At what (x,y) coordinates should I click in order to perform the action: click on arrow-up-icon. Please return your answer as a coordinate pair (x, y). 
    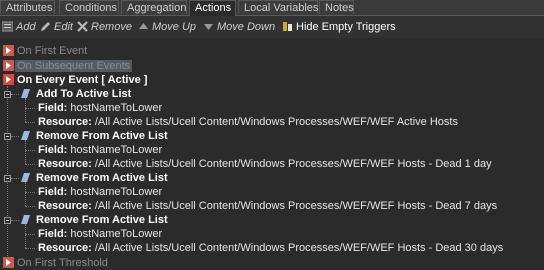
    Looking at the image, I should click on (143, 26).